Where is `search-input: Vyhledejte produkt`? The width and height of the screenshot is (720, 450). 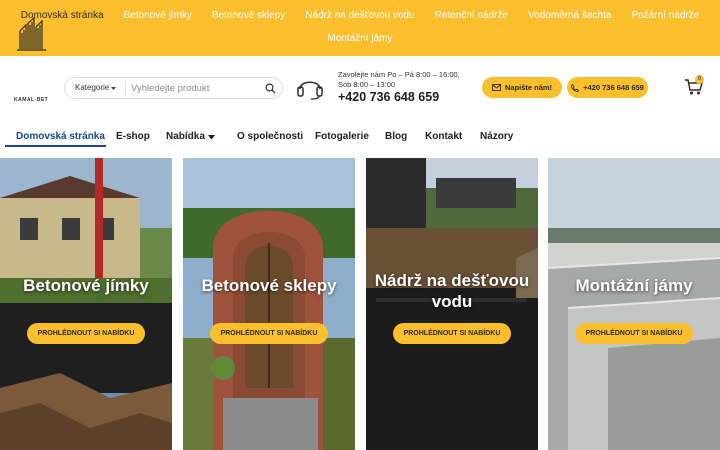 search-input: Vyhledejte produkt is located at coordinates (170, 88).